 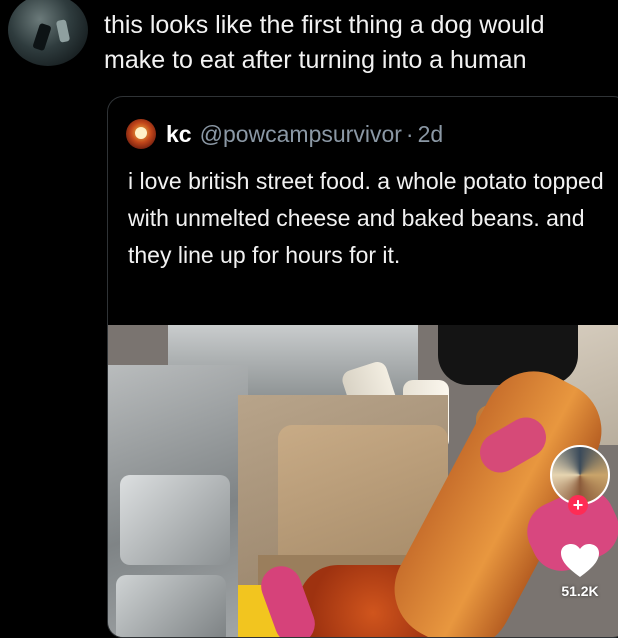 What do you see at coordinates (431, 134) in the screenshot?
I see `quoted-post-timestamp: 2d` at bounding box center [431, 134].